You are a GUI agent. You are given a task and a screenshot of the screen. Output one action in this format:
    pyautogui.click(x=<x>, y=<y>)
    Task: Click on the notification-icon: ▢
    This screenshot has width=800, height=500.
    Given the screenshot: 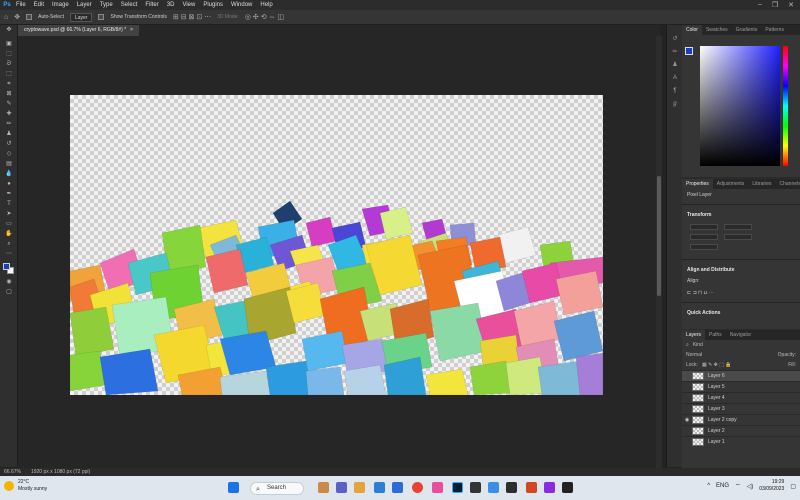 What is the action you would take?
    pyautogui.click(x=793, y=486)
    